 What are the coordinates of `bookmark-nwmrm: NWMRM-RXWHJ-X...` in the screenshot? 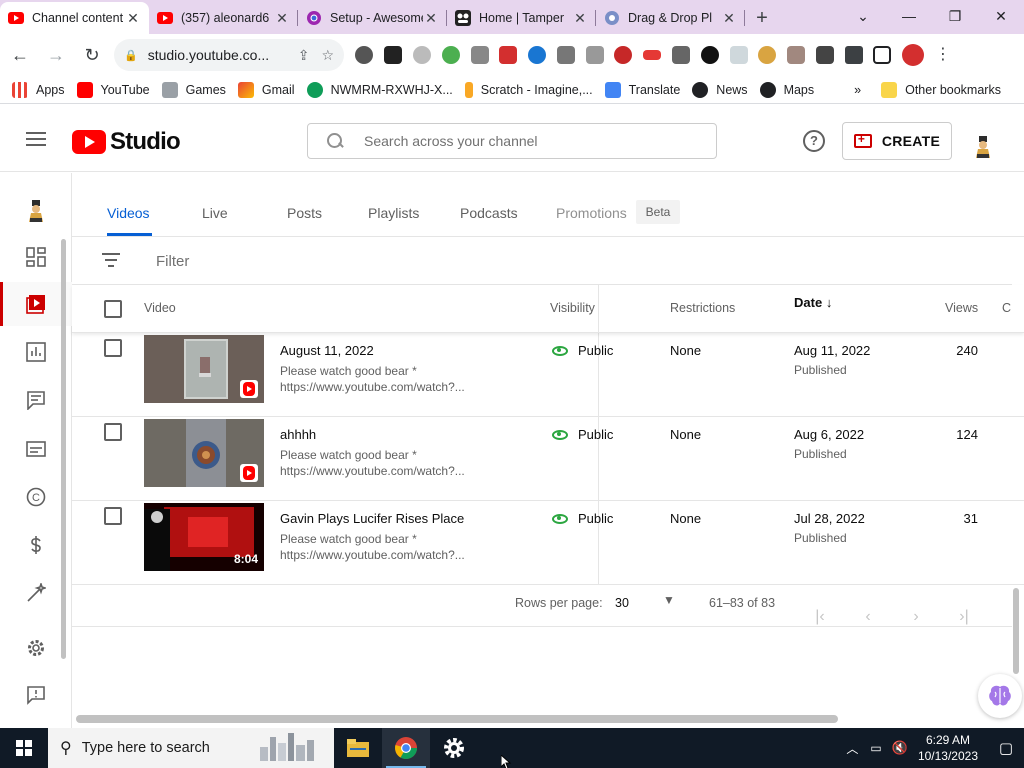 It's located at (379, 89).